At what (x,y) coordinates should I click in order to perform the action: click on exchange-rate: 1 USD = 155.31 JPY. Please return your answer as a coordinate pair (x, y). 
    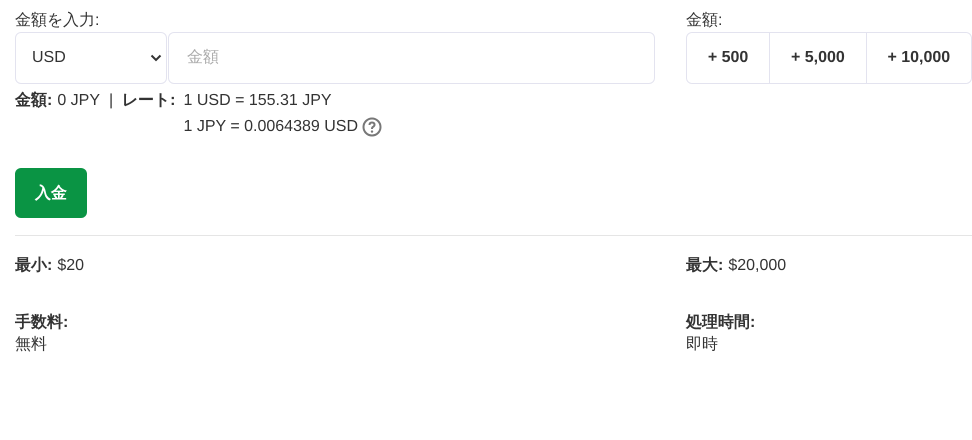
    Looking at the image, I should click on (258, 101).